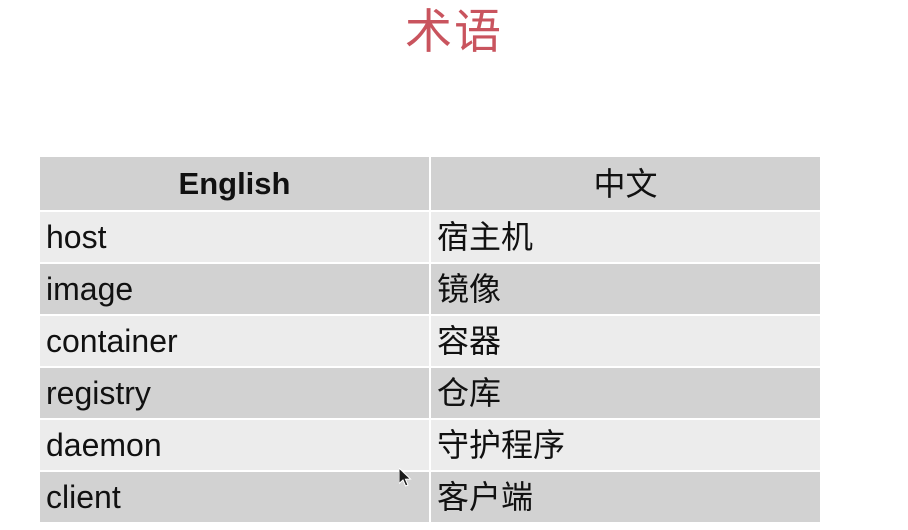 This screenshot has height=530, width=908. I want to click on table-row: client 客户端, so click(430, 497).